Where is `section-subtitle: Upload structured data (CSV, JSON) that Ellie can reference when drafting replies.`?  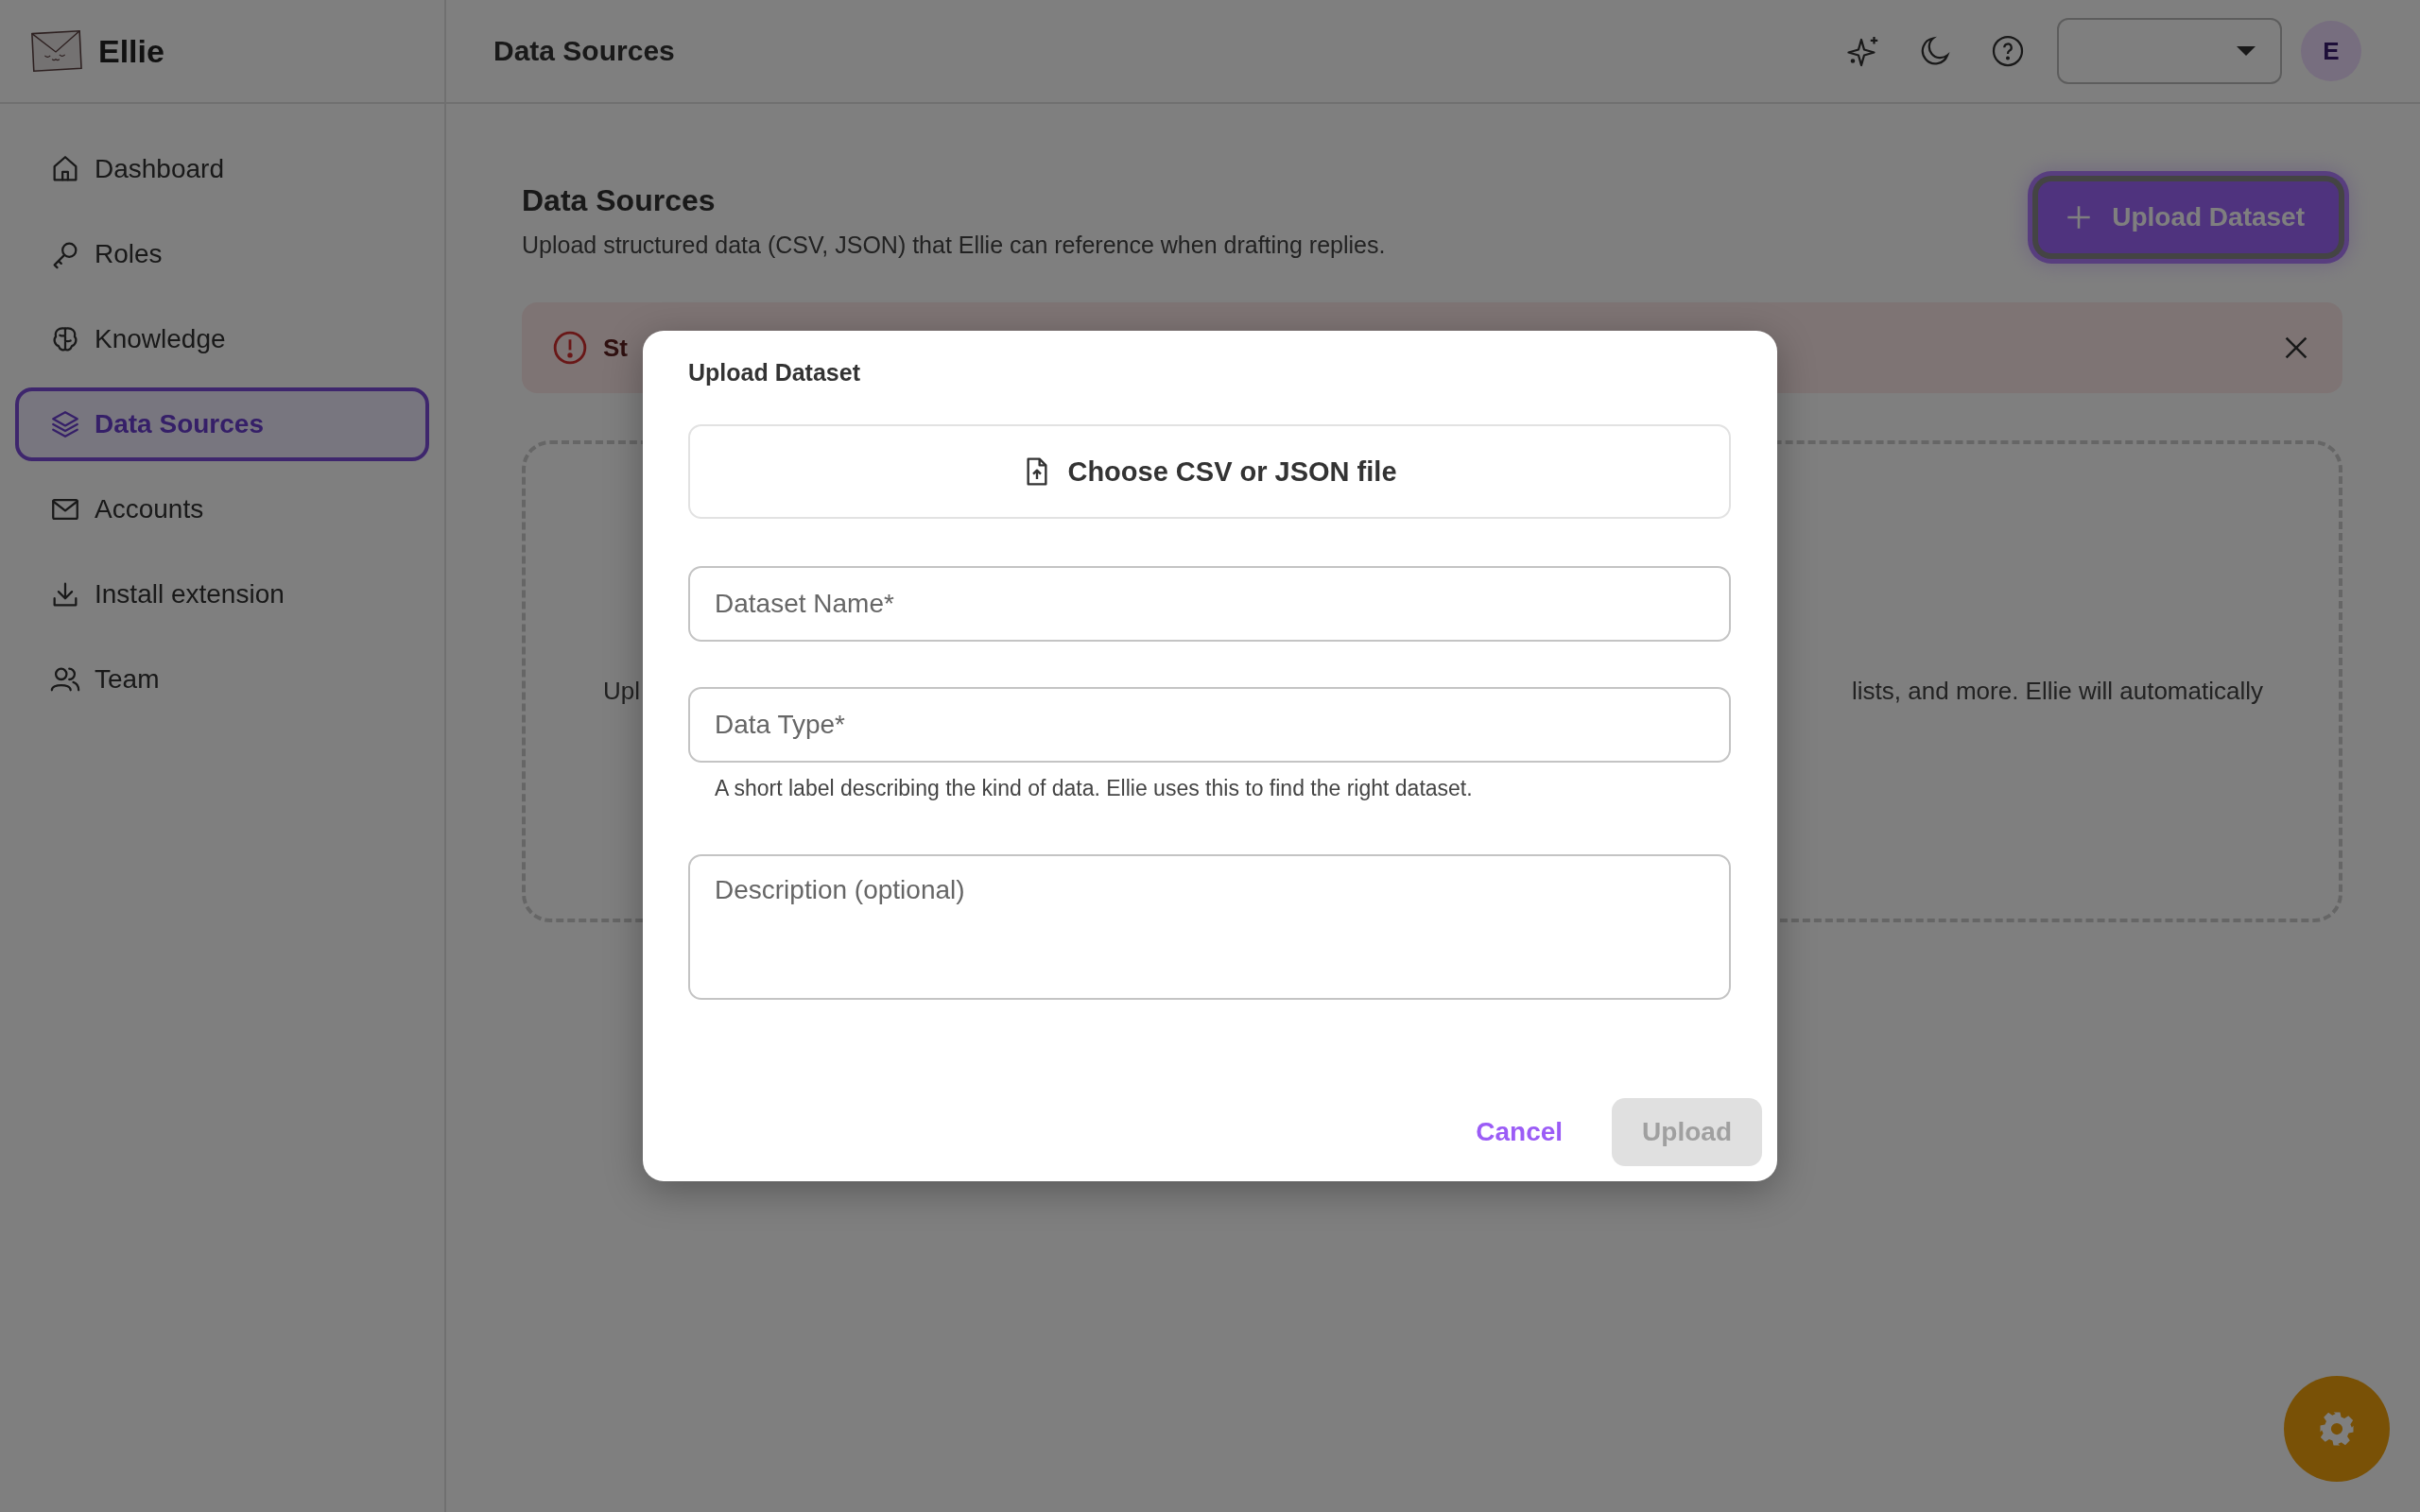
section-subtitle: Upload structured data (CSV, JSON) that Ellie can reference when drafting replies. is located at coordinates (954, 245).